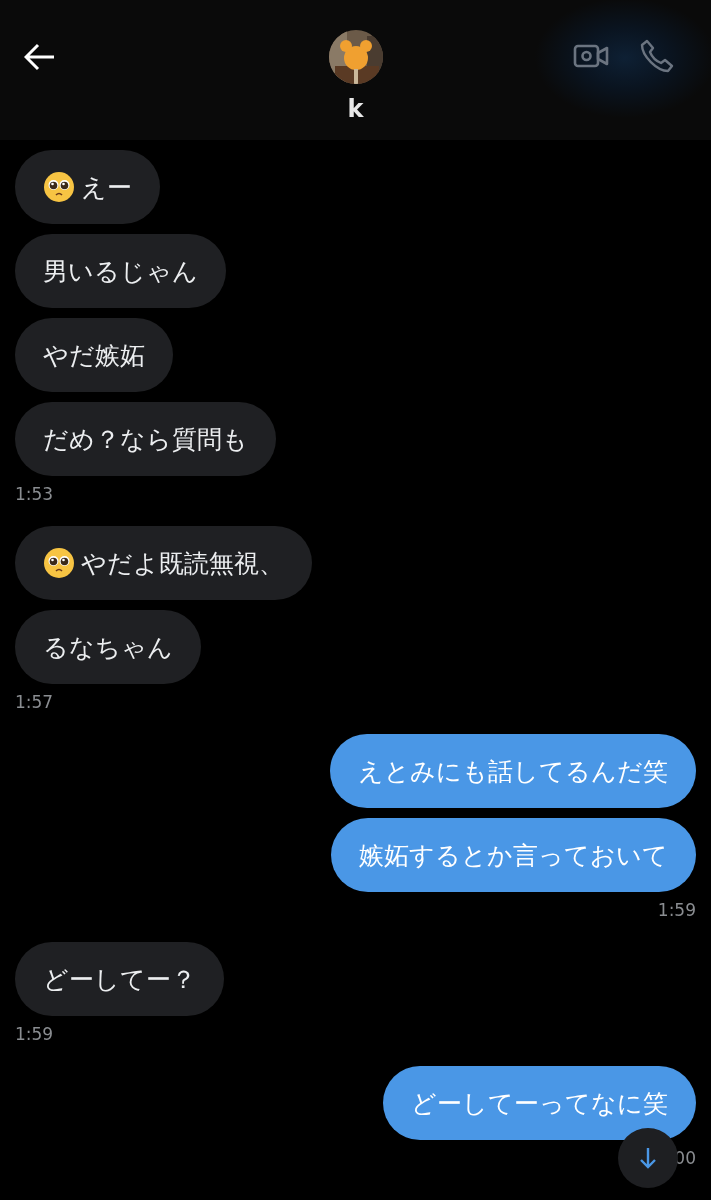  Describe the element at coordinates (119, 979) in the screenshot. I see `message-text: どーしてー？` at that location.